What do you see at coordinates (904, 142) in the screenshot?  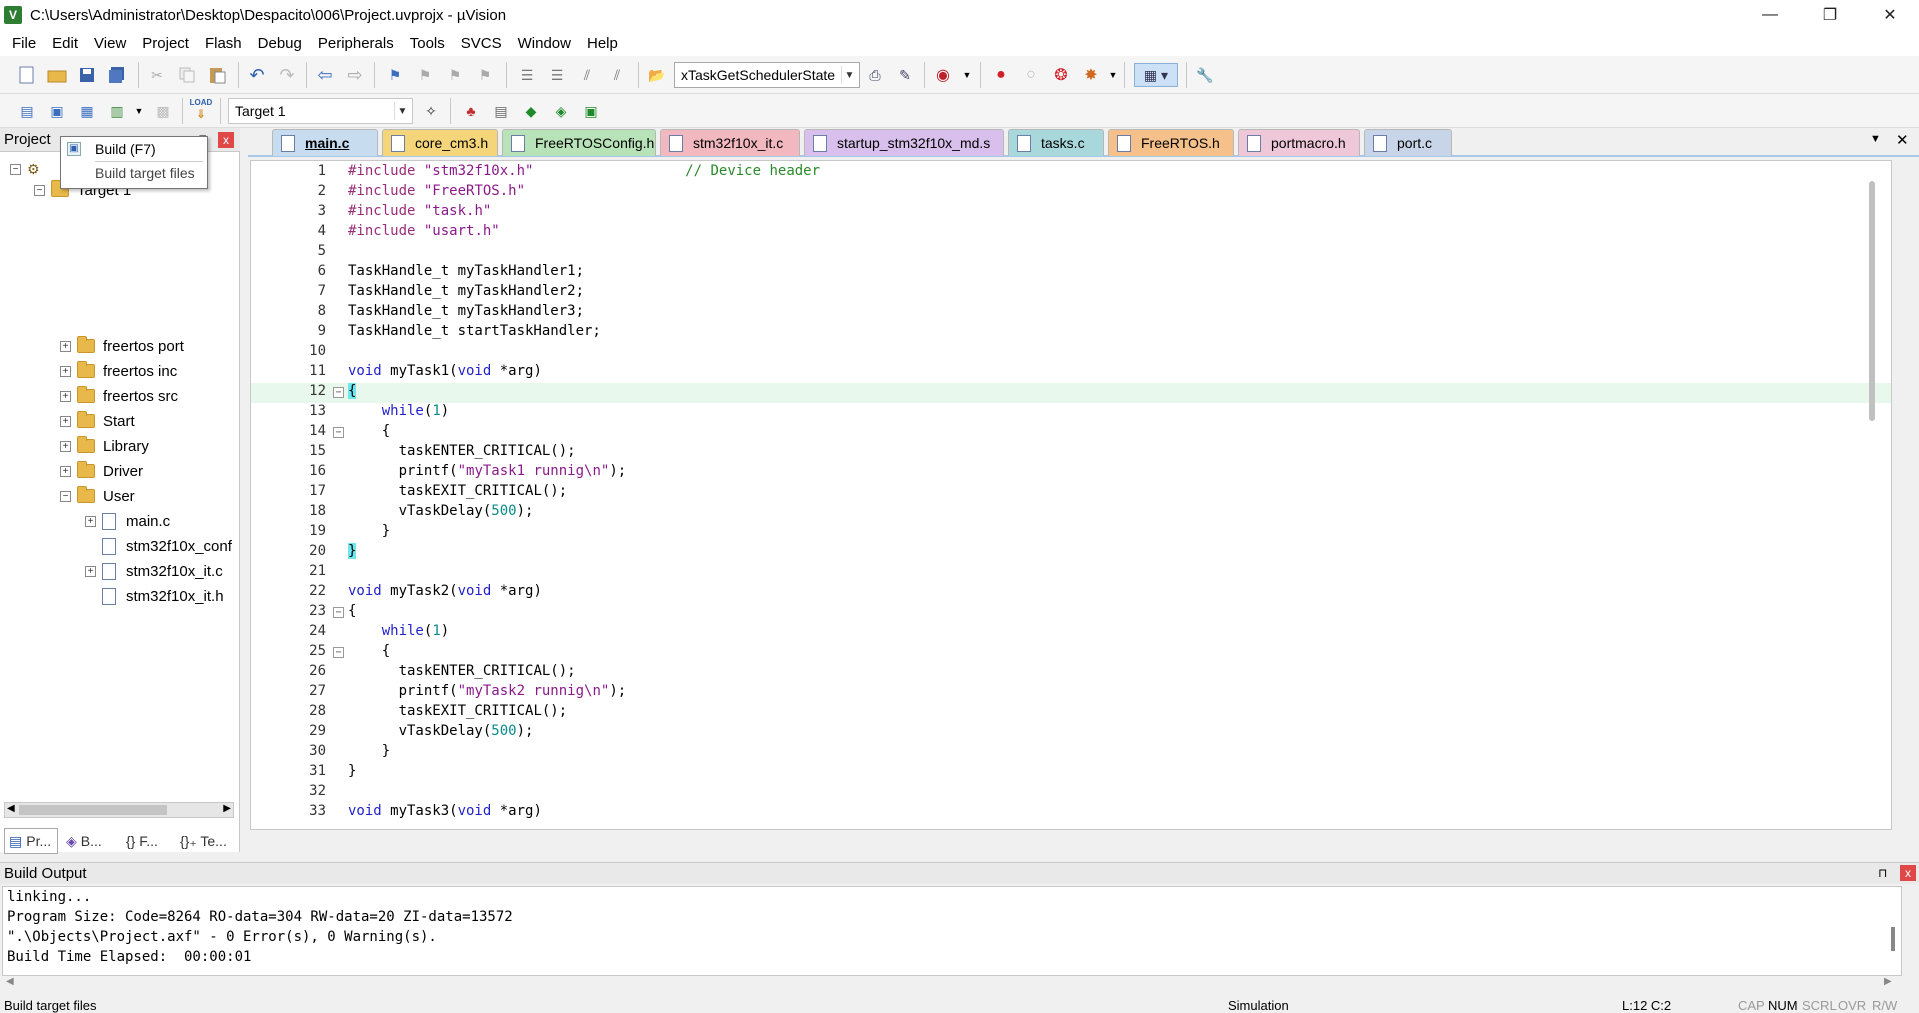 I see `tab-startup-stm32f10x-md-s: startup_stm32f10x_md.s` at bounding box center [904, 142].